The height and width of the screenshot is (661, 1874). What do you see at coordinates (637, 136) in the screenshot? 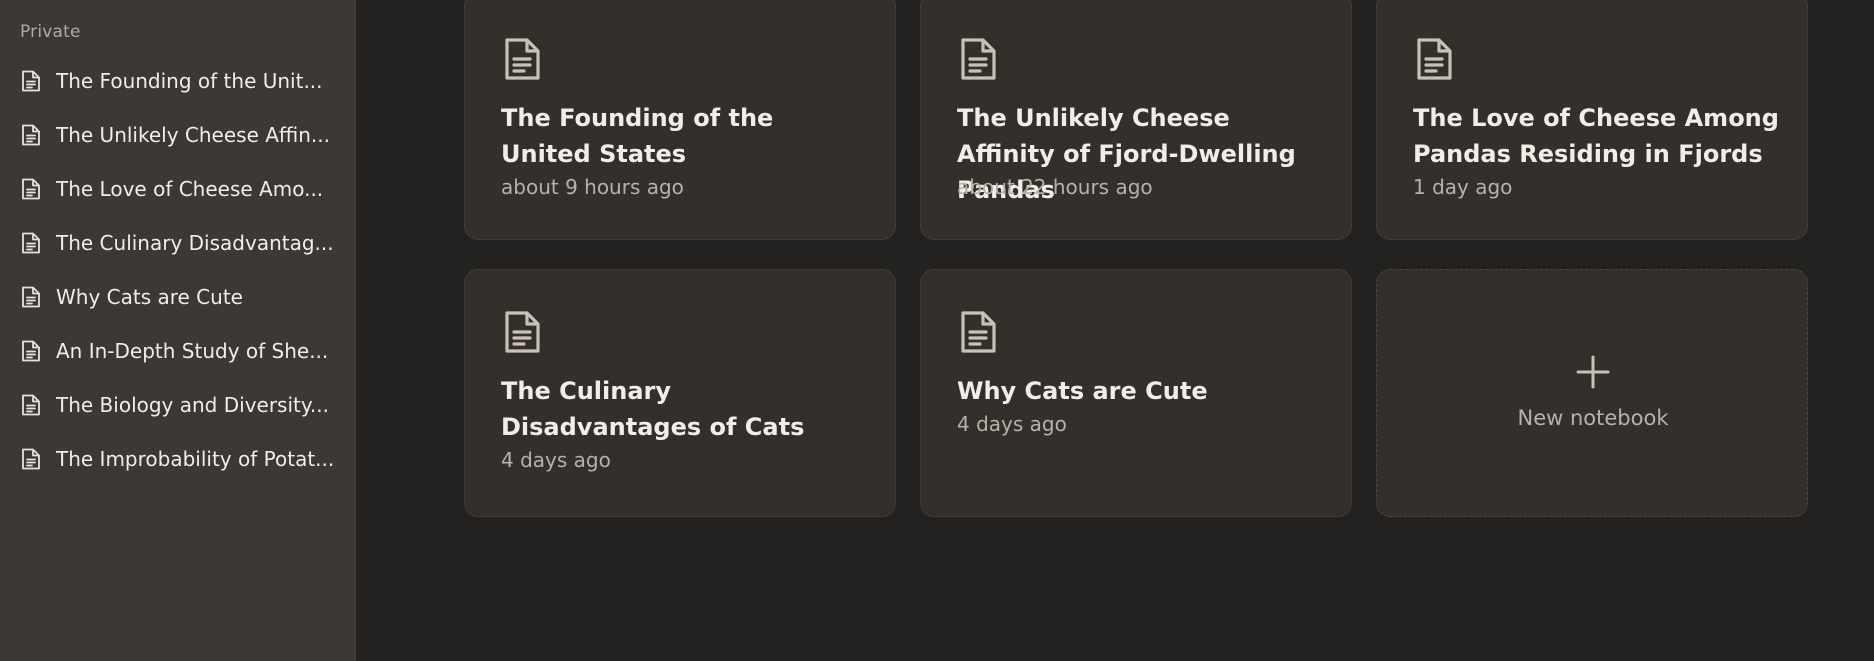
I see `notebook-title: The Founding of the United States` at bounding box center [637, 136].